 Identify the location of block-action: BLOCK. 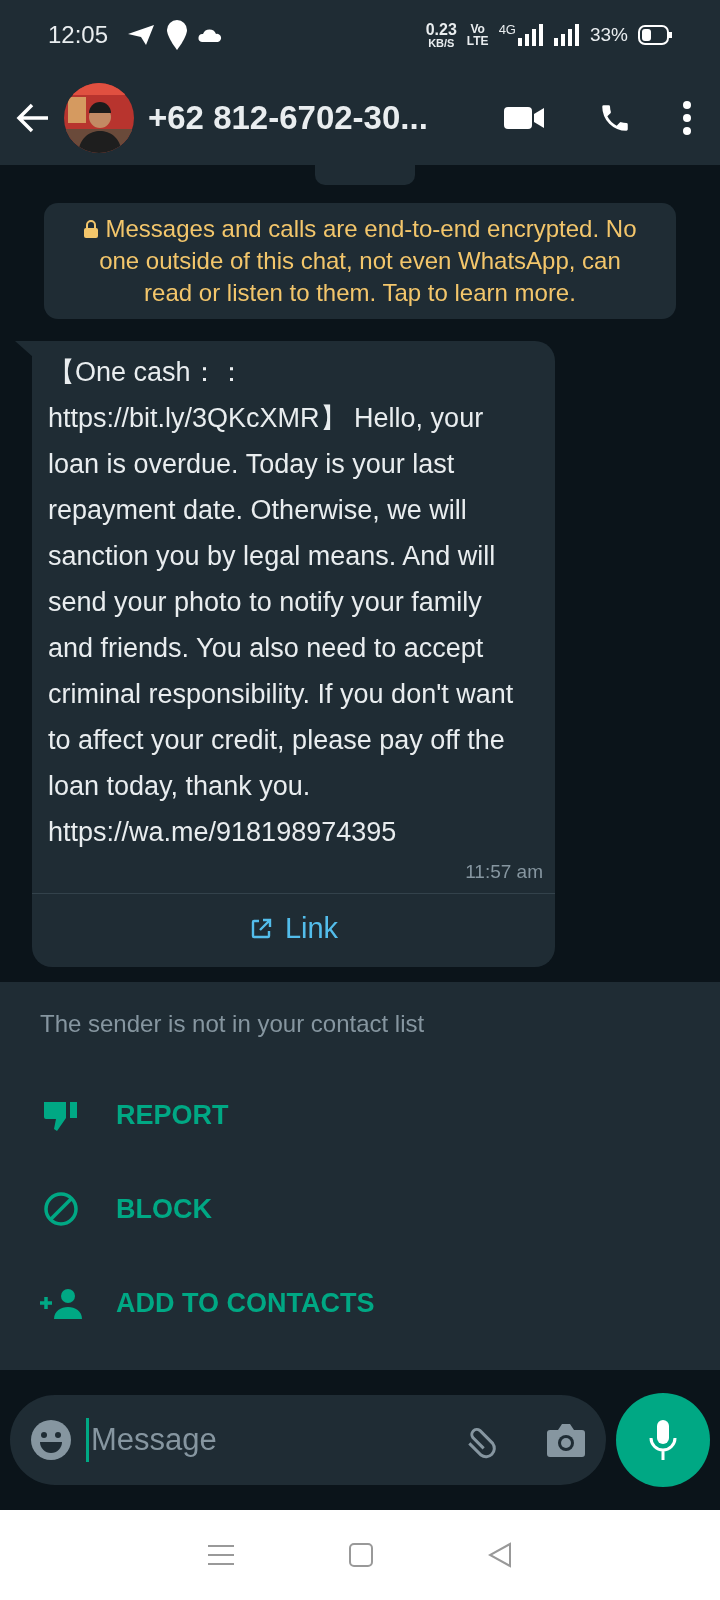
(360, 1209).